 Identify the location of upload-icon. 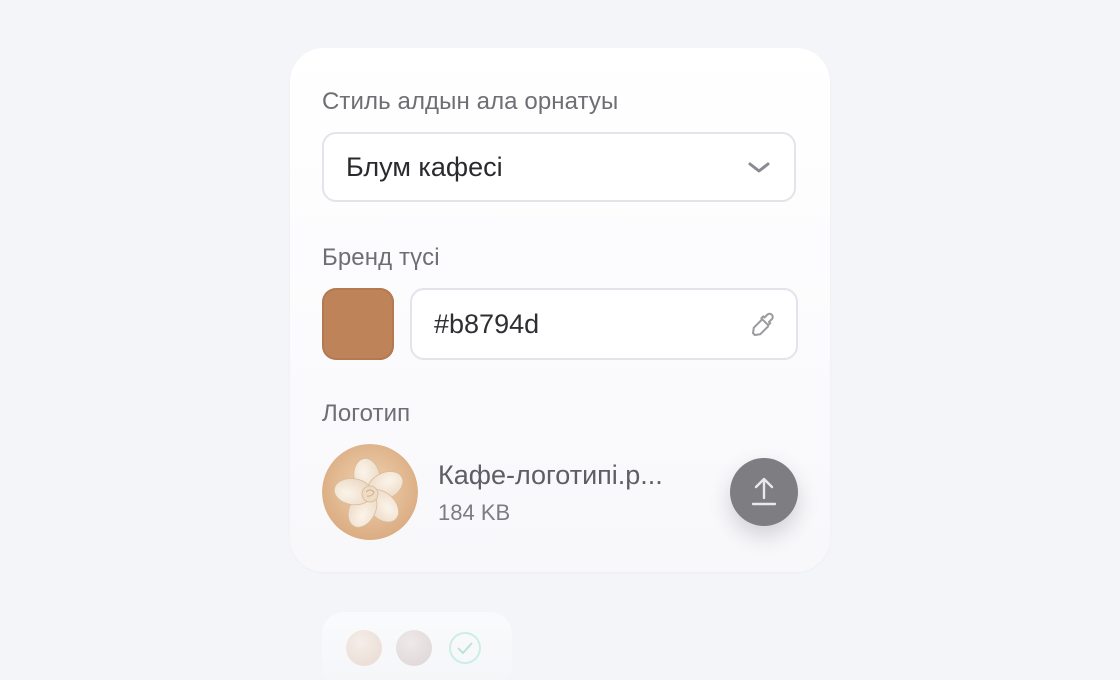
(764, 491).